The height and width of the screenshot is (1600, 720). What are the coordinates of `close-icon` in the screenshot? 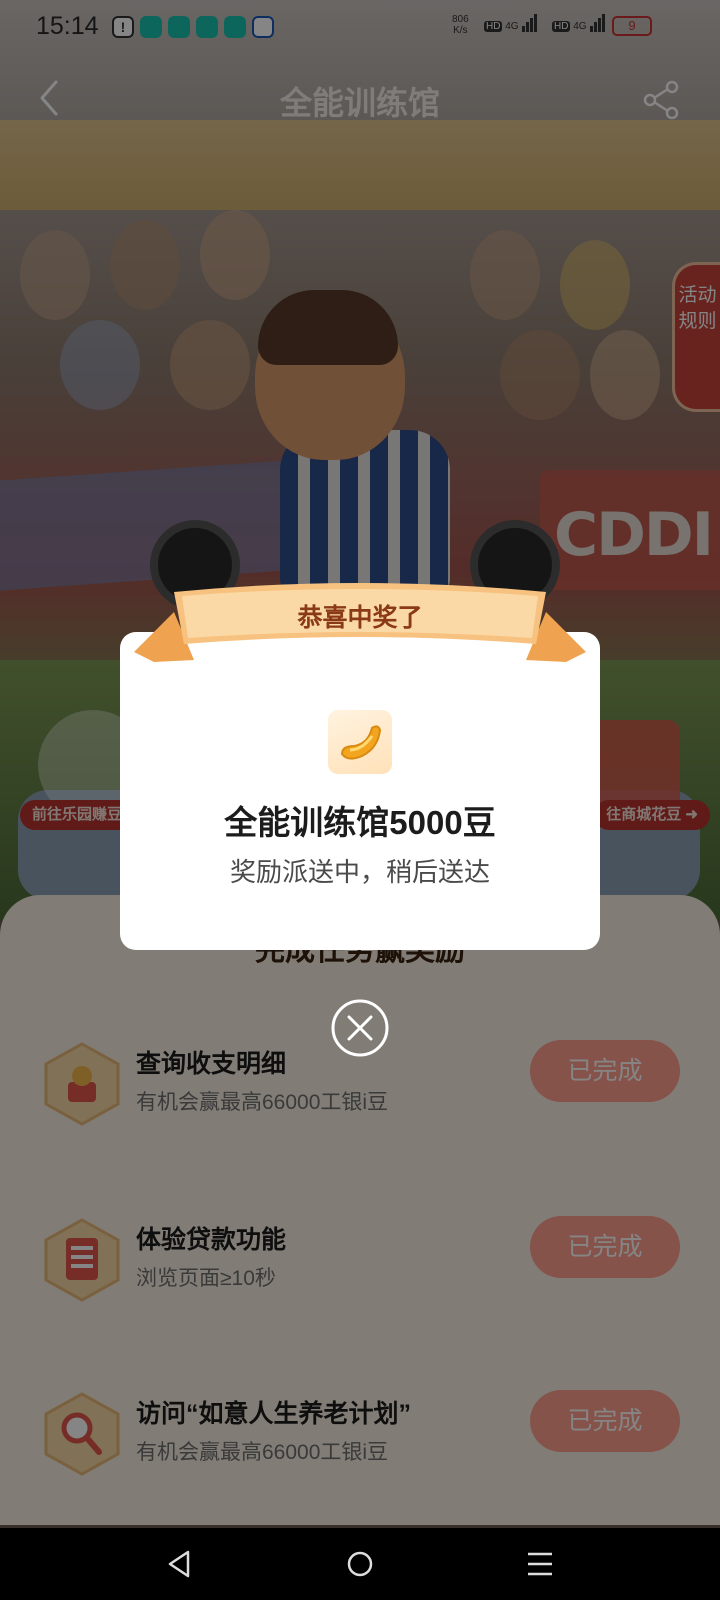 It's located at (360, 1028).